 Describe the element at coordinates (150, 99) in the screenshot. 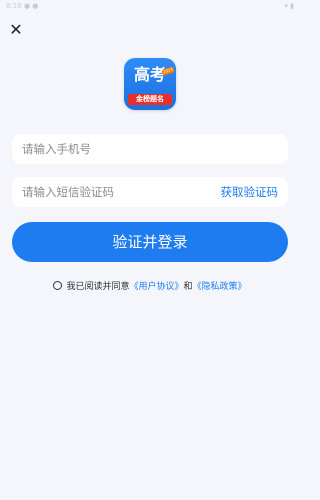

I see `logo-sub-text: 金榜题名` at that location.